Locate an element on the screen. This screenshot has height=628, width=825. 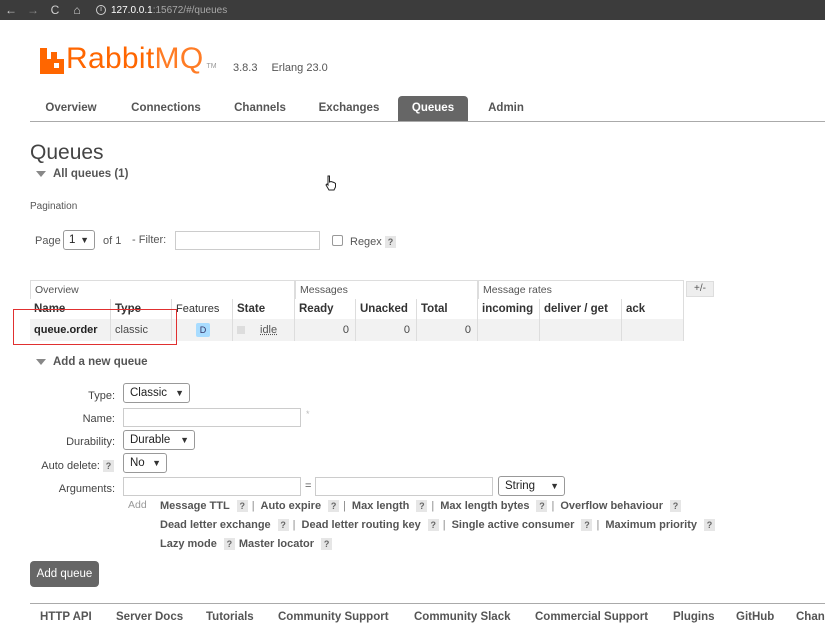
arguments-label: Arguments: is located at coordinates (86, 489).